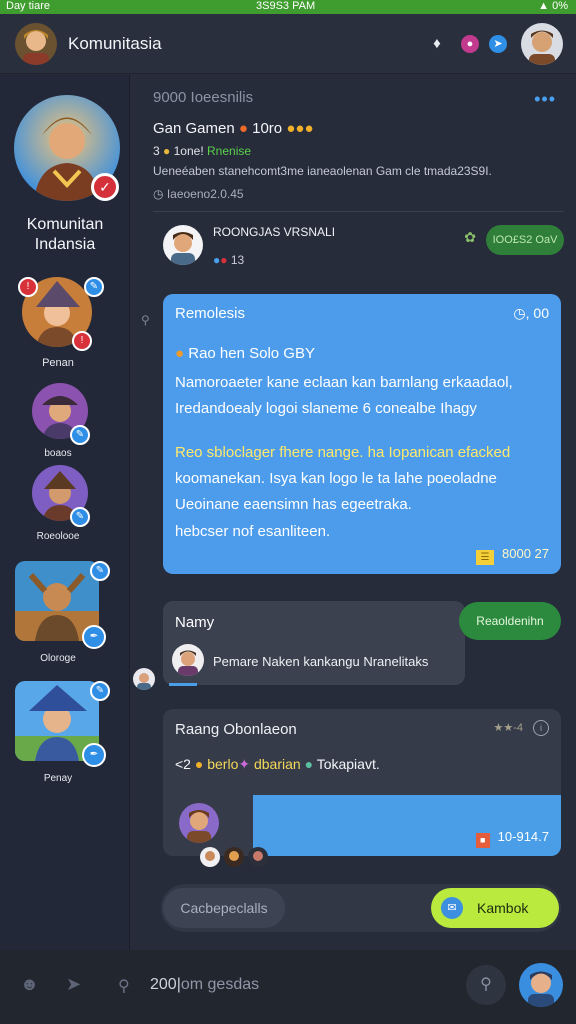 The image size is (576, 1024). I want to click on poster-meta-count: 13, so click(237, 260).